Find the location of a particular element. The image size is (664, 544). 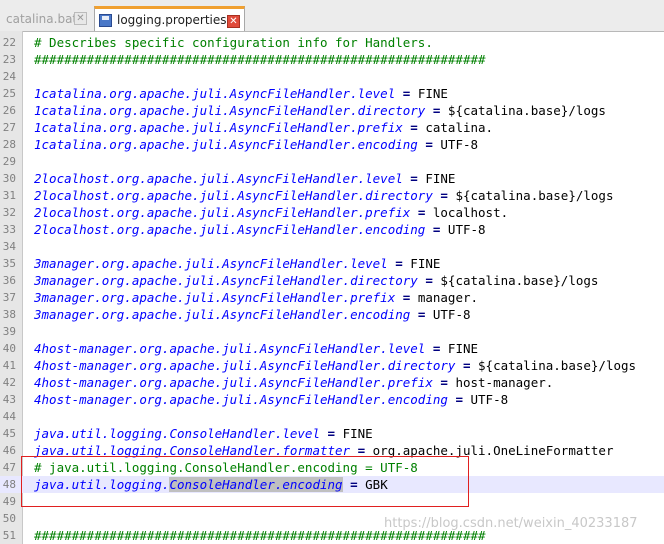

code-line: 39 is located at coordinates (332, 331).